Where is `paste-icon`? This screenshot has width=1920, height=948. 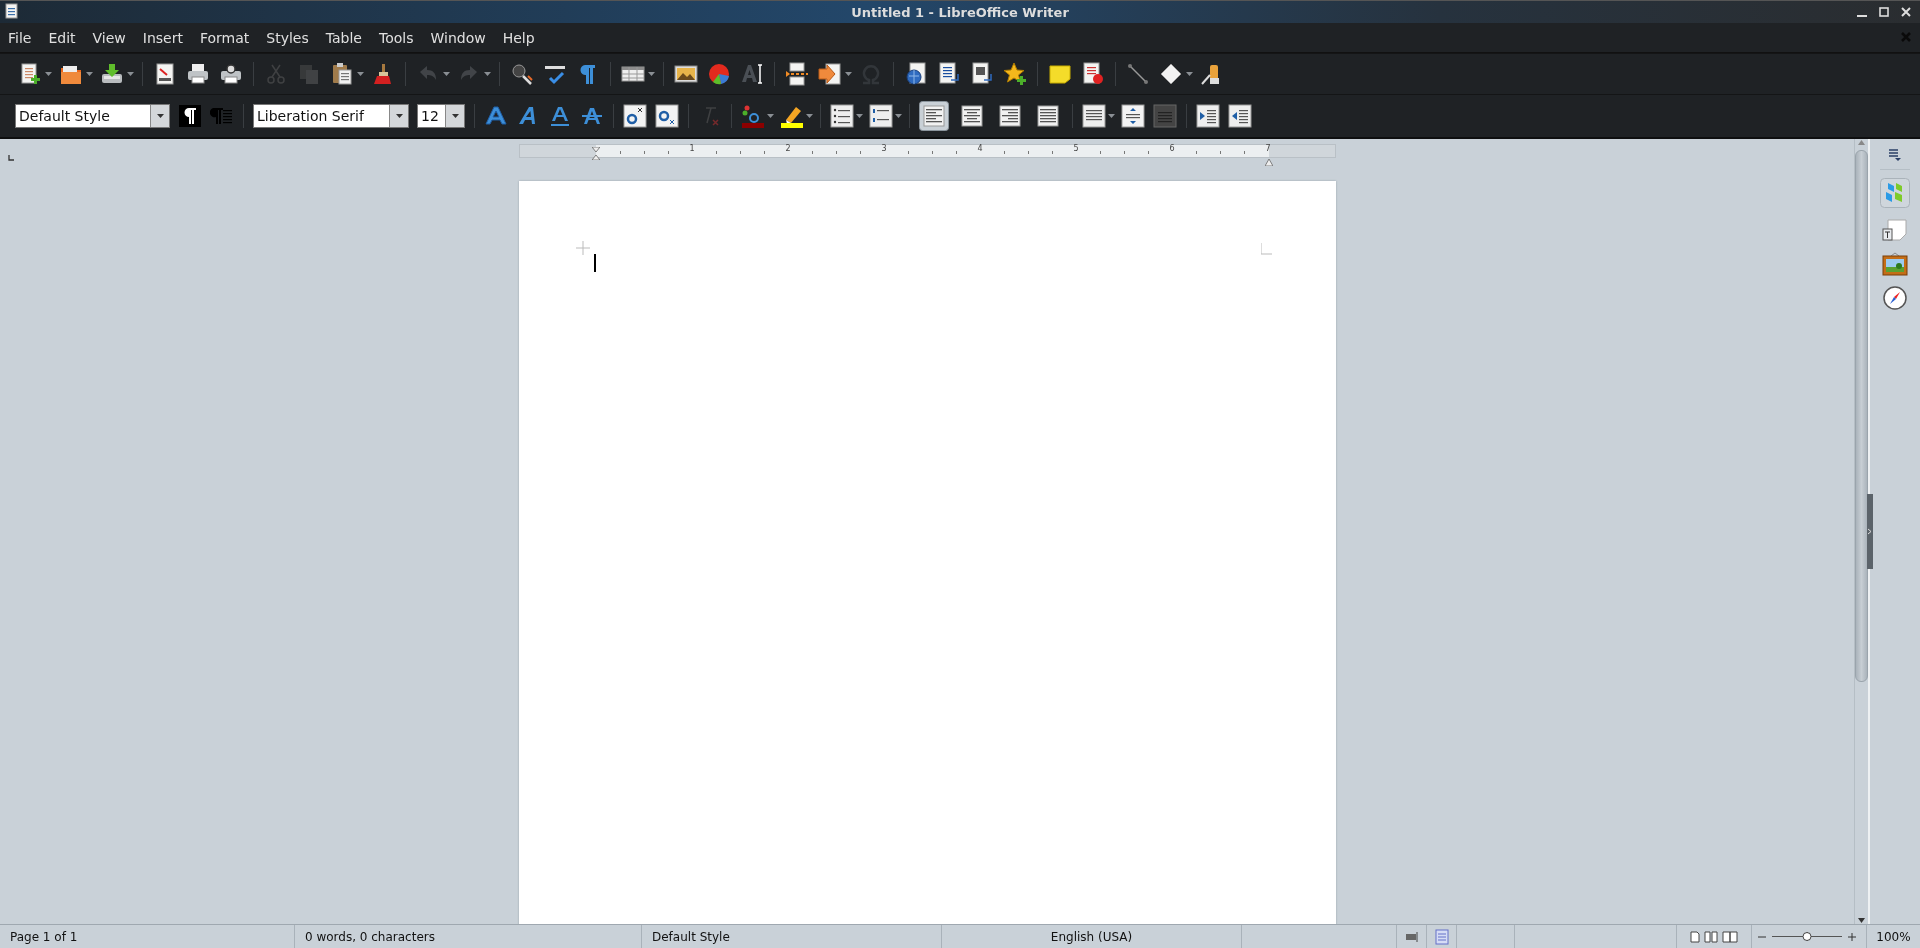 paste-icon is located at coordinates (342, 74).